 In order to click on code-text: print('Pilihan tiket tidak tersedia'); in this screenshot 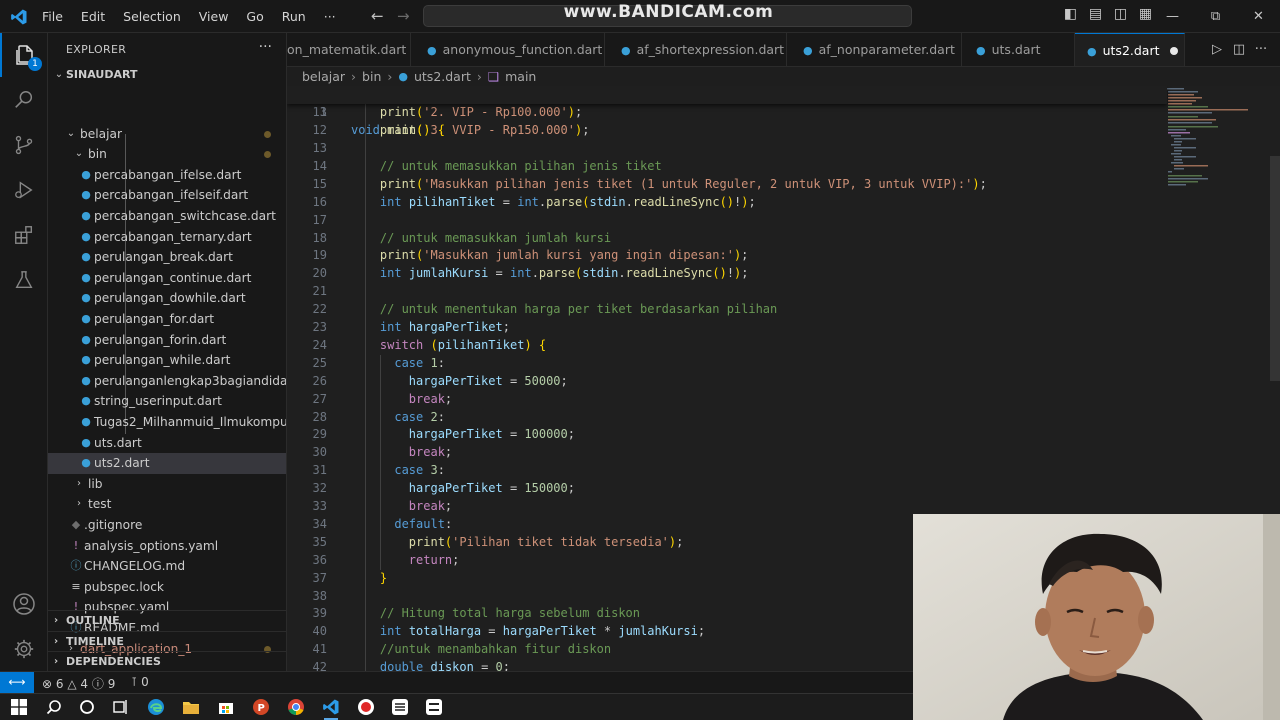, I will do `click(546, 541)`.